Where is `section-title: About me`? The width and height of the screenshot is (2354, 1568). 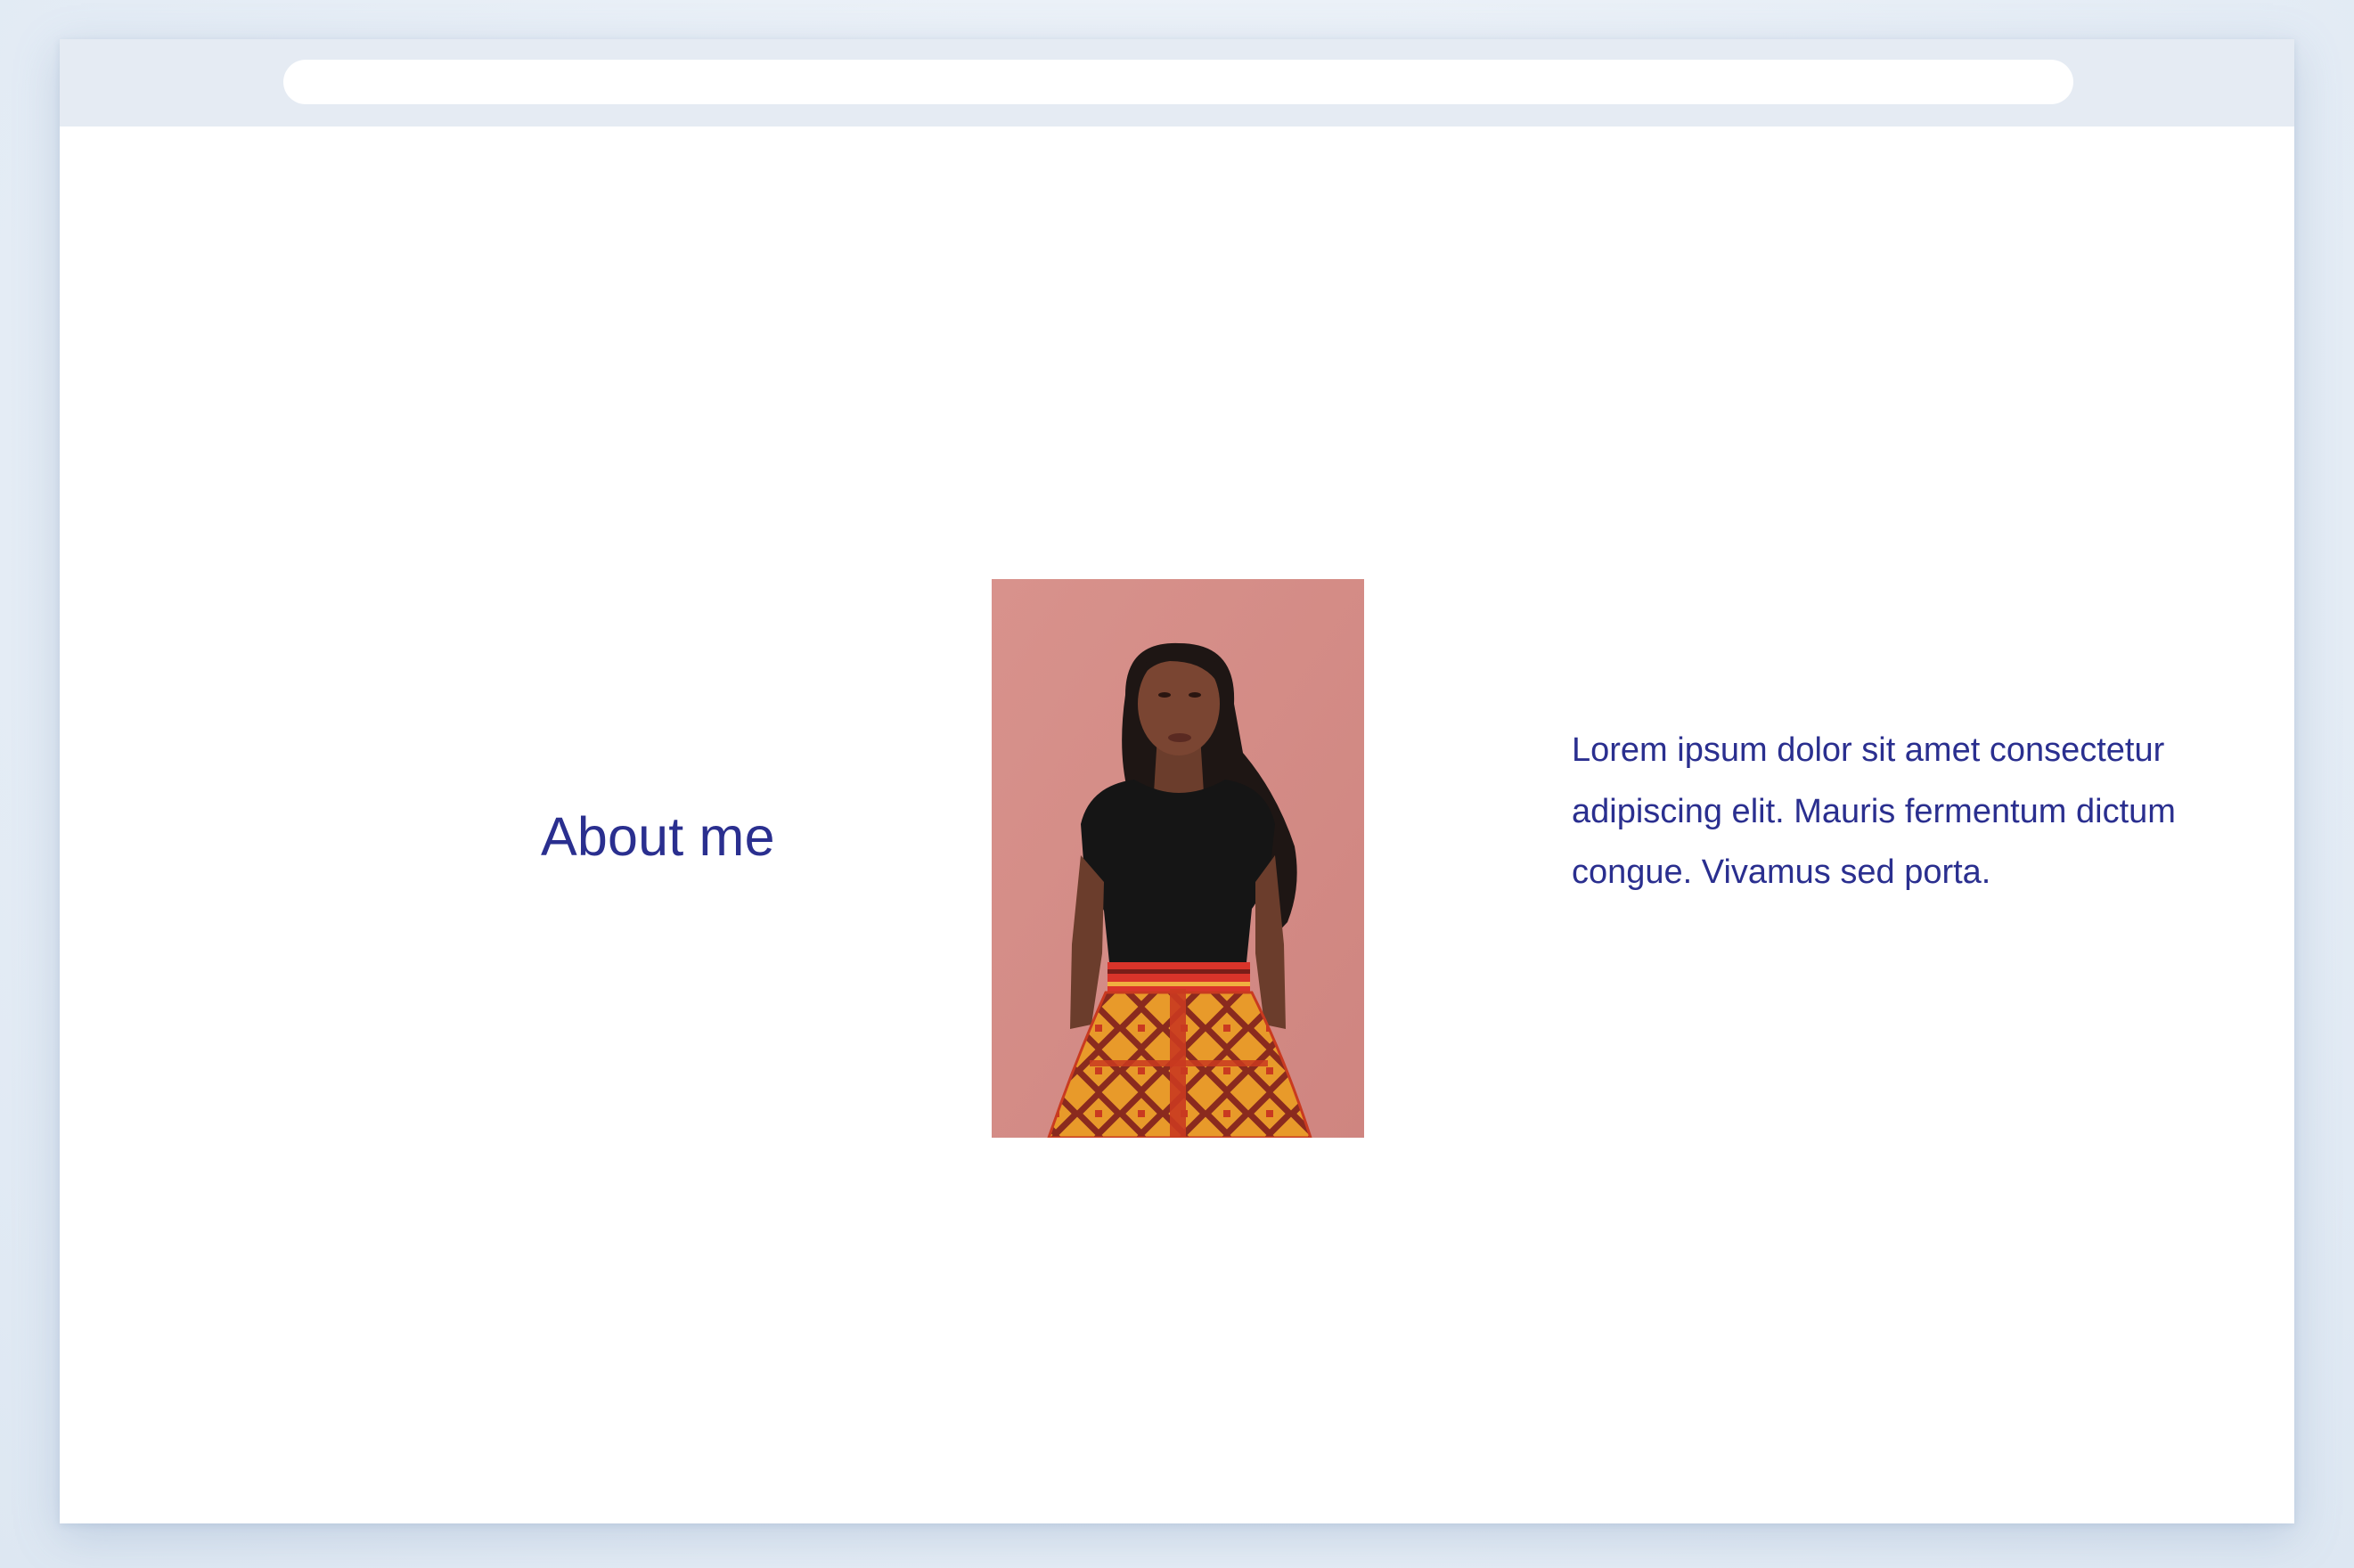
section-title: About me is located at coordinates (658, 836).